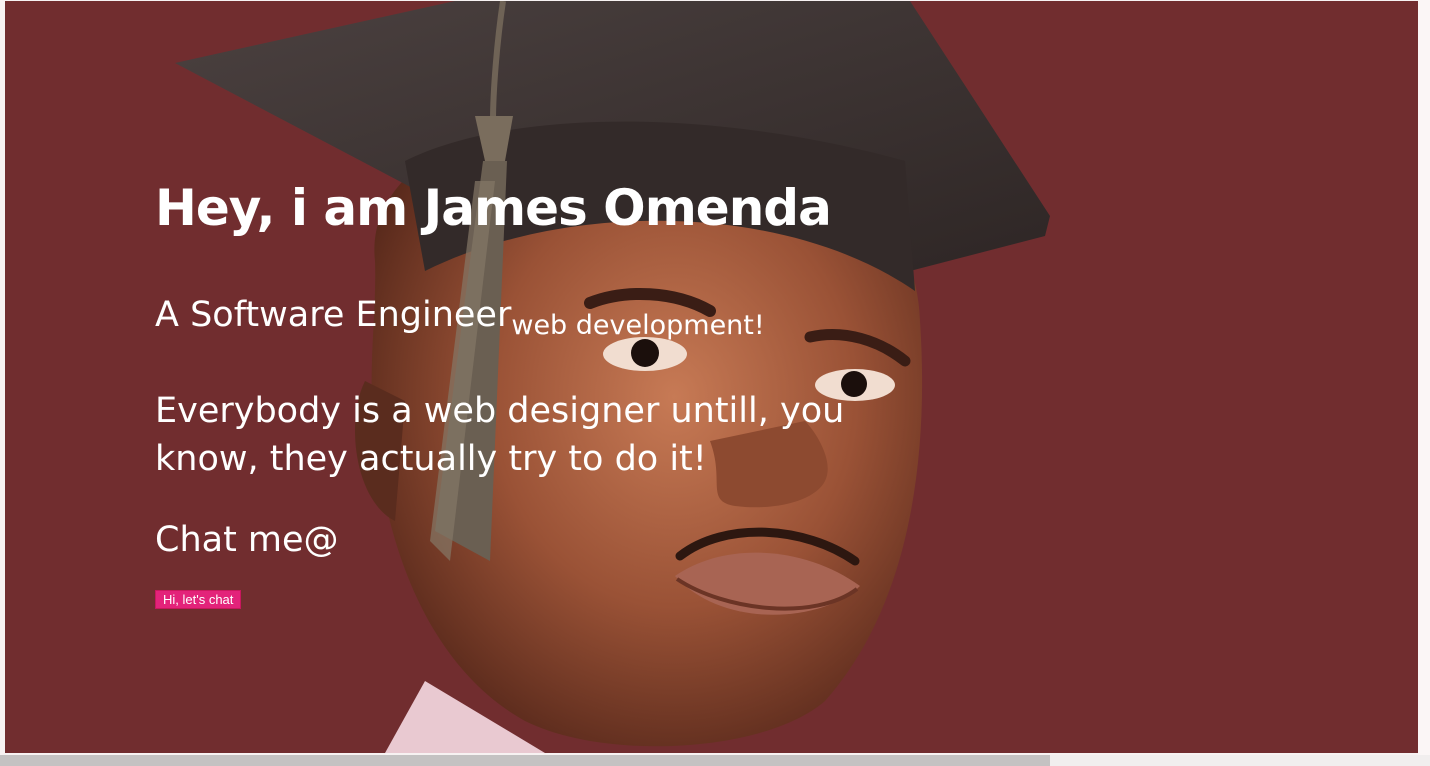 This screenshot has height=766, width=1430. What do you see at coordinates (198, 599) in the screenshot?
I see `chat-button: Hi, let's chat` at bounding box center [198, 599].